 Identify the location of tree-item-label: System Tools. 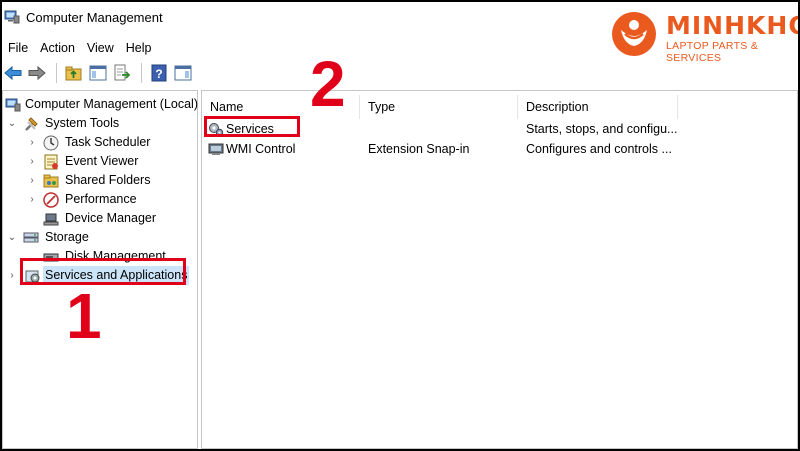
(82, 123).